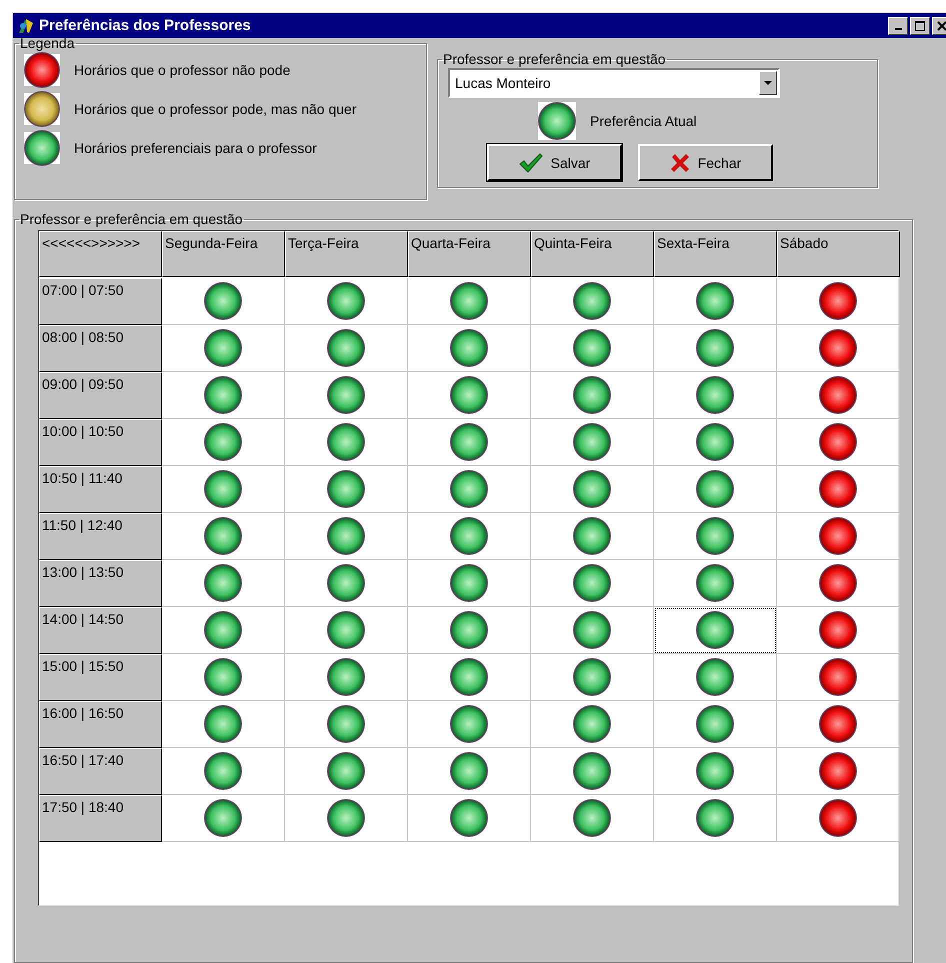 This screenshot has width=946, height=963. I want to click on close-button, so click(939, 25).